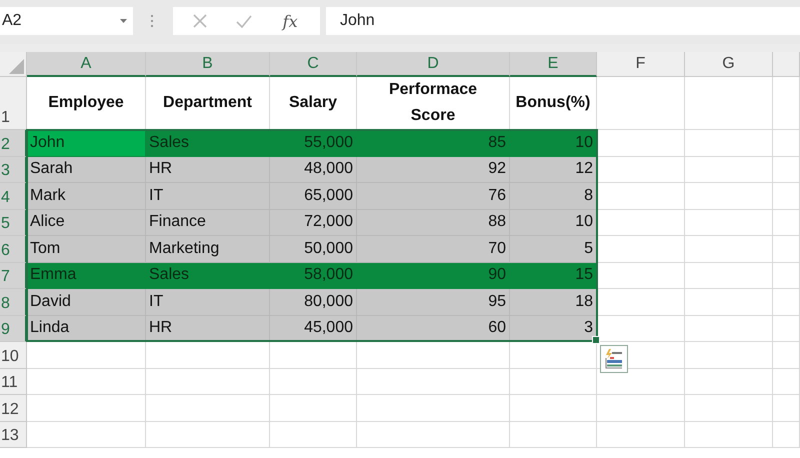 The image size is (800, 458). I want to click on column-header: F, so click(641, 64).